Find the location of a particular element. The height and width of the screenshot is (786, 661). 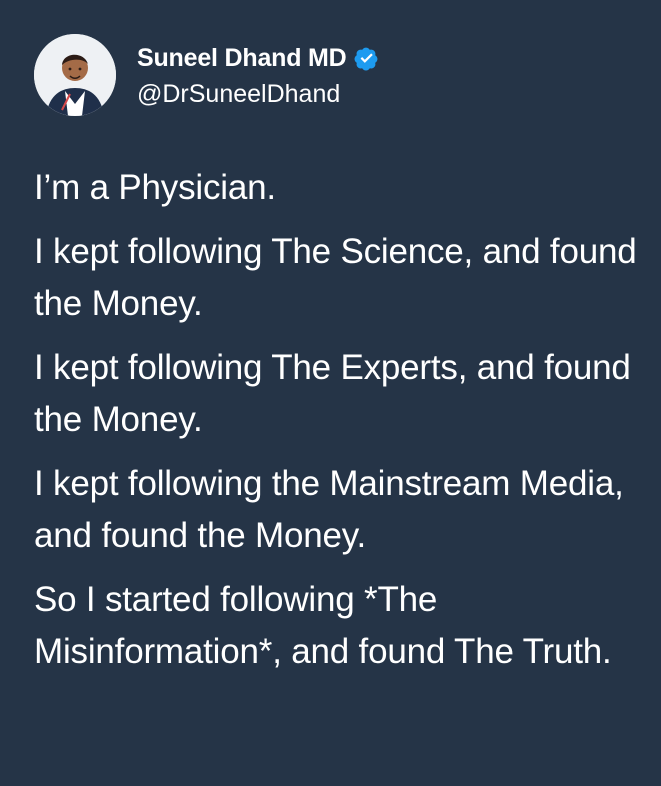

tweet-header: Suneel Dhand MD @DrSuneelDhand is located at coordinates (206, 75).